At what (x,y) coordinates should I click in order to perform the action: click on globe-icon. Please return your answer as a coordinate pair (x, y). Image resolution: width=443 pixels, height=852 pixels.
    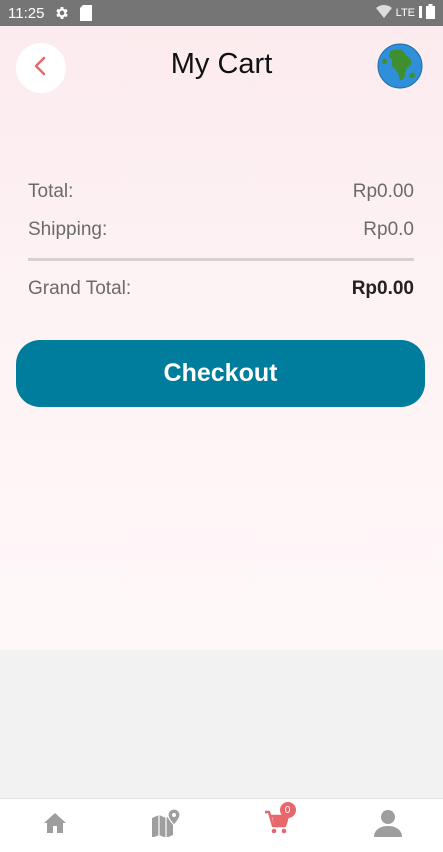
    Looking at the image, I should click on (400, 66).